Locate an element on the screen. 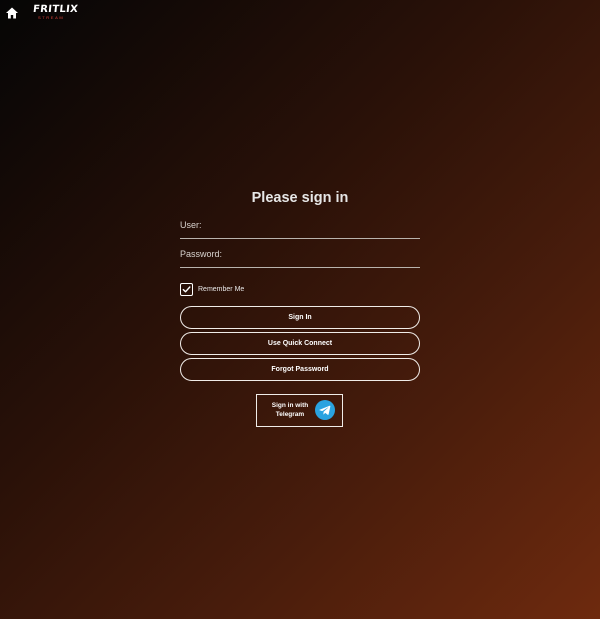 This screenshot has height=619, width=600. telegram-icon is located at coordinates (325, 410).